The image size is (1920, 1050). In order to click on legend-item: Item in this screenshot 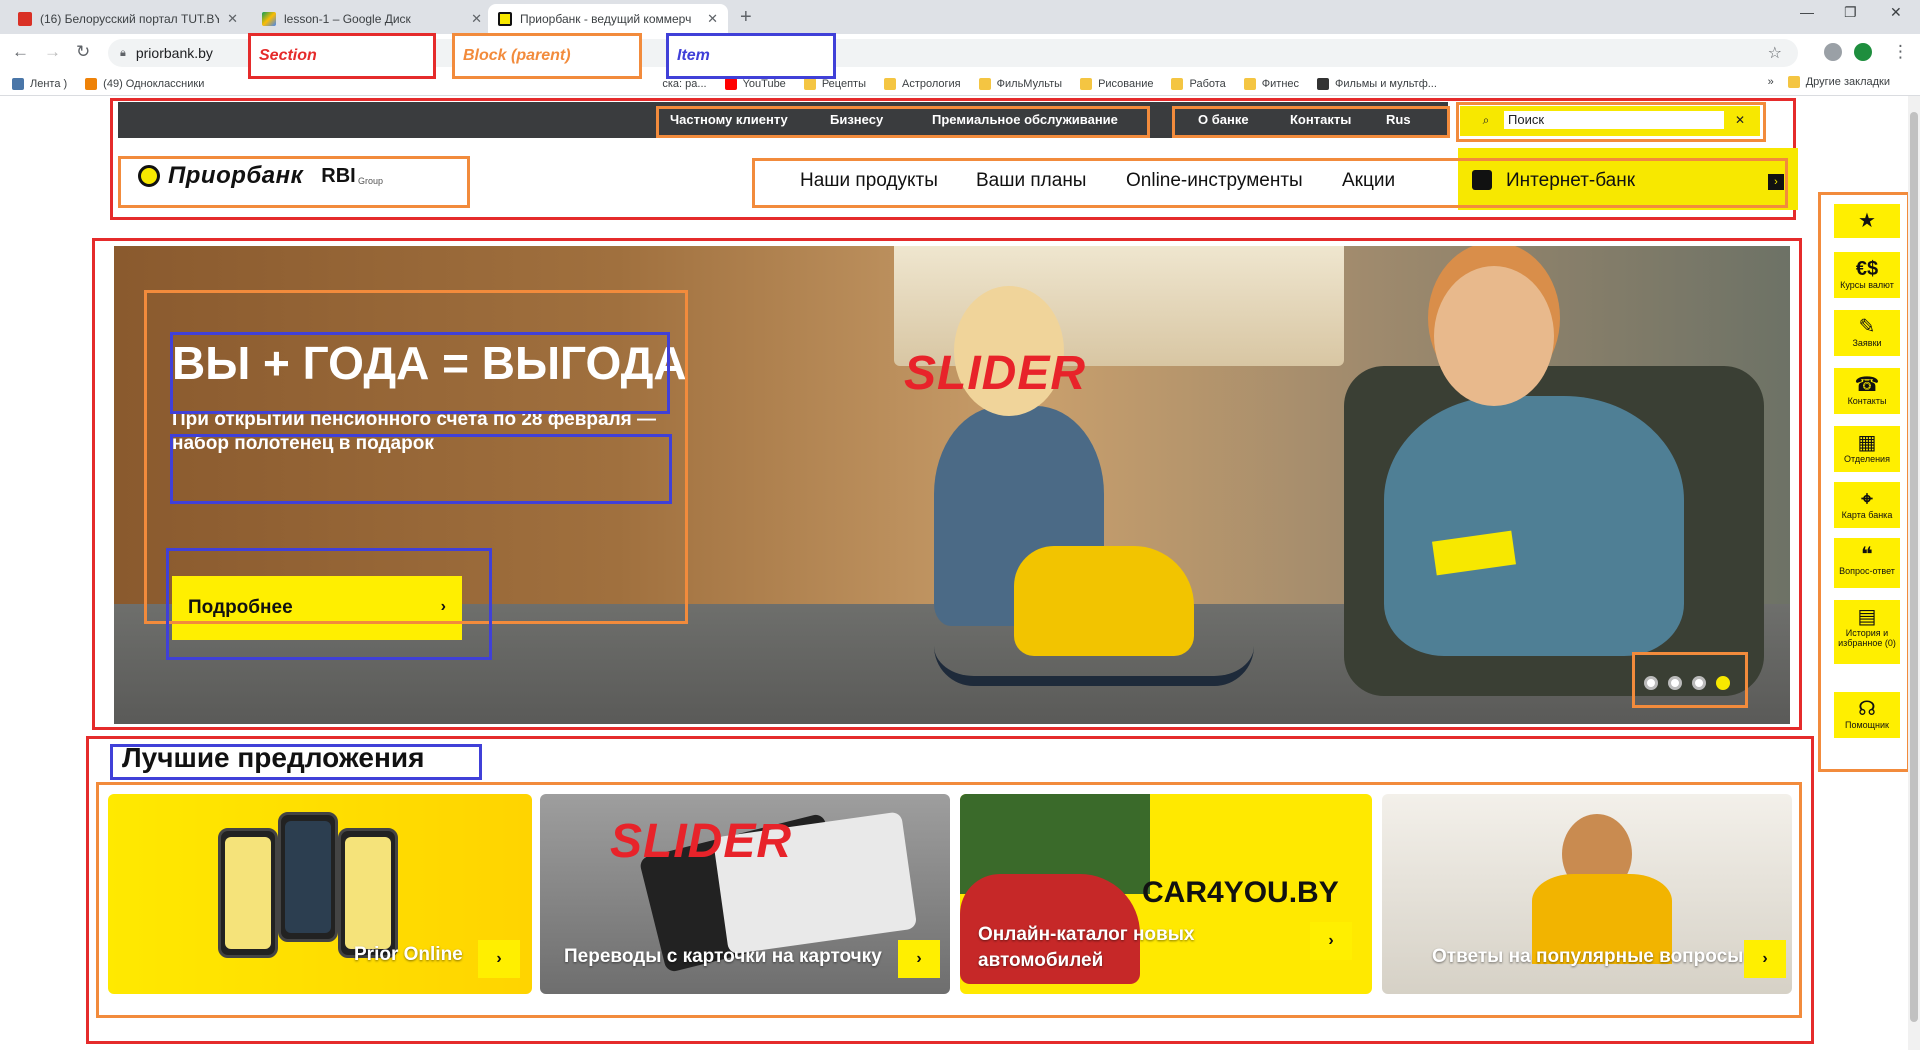, I will do `click(751, 56)`.